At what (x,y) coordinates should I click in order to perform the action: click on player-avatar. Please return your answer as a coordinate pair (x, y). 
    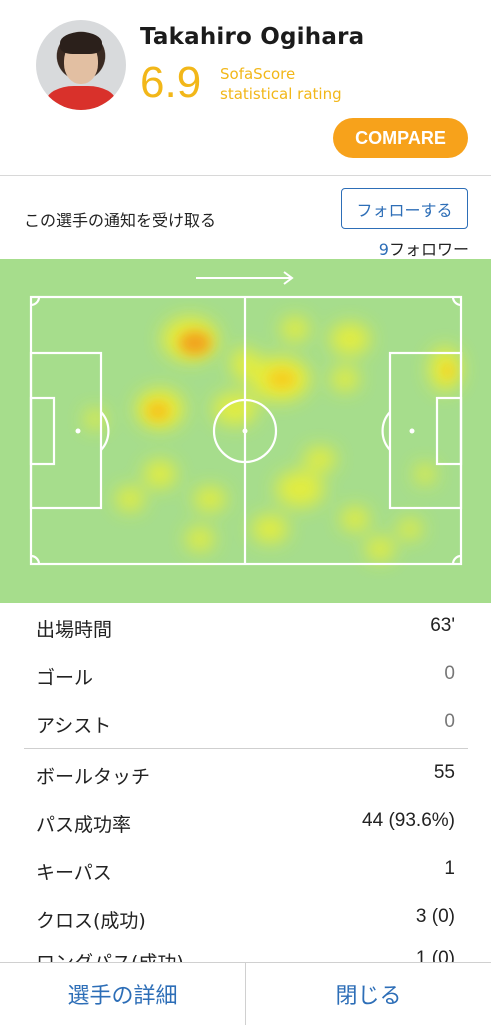
    Looking at the image, I should click on (81, 65).